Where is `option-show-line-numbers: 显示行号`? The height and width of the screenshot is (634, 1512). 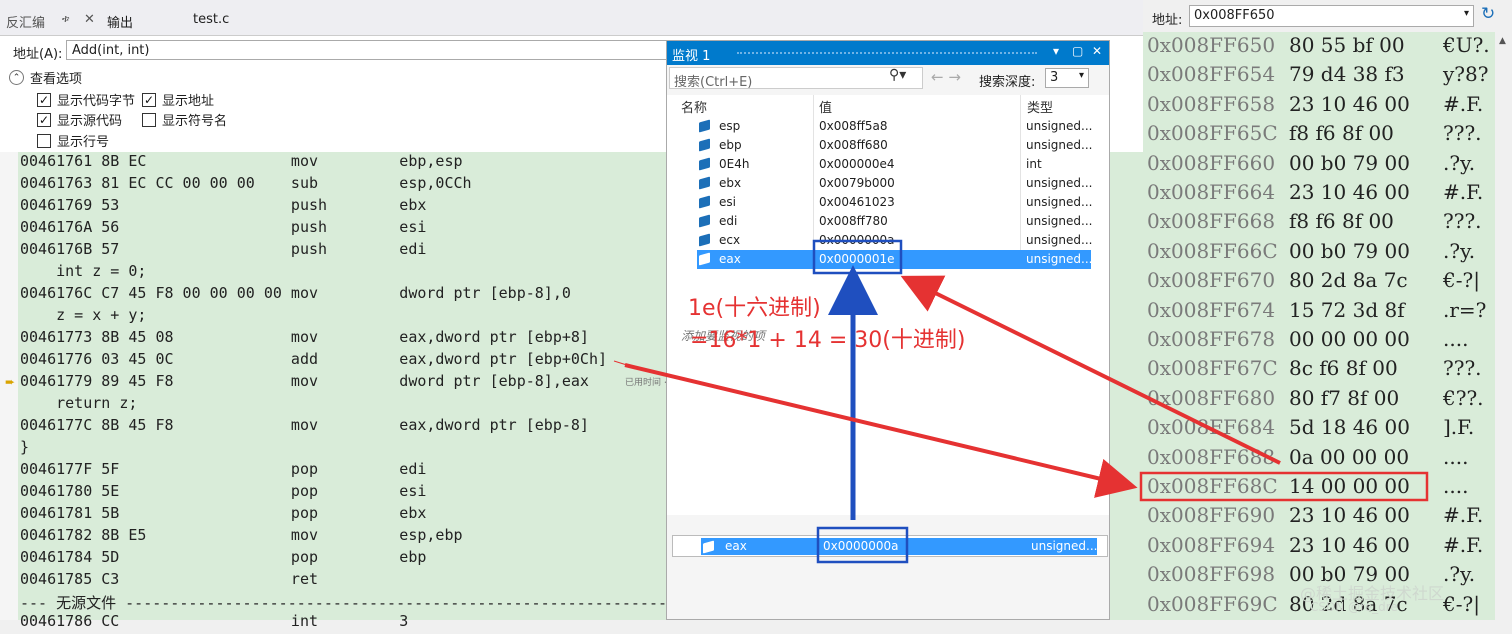 option-show-line-numbers: 显示行号 is located at coordinates (73, 140).